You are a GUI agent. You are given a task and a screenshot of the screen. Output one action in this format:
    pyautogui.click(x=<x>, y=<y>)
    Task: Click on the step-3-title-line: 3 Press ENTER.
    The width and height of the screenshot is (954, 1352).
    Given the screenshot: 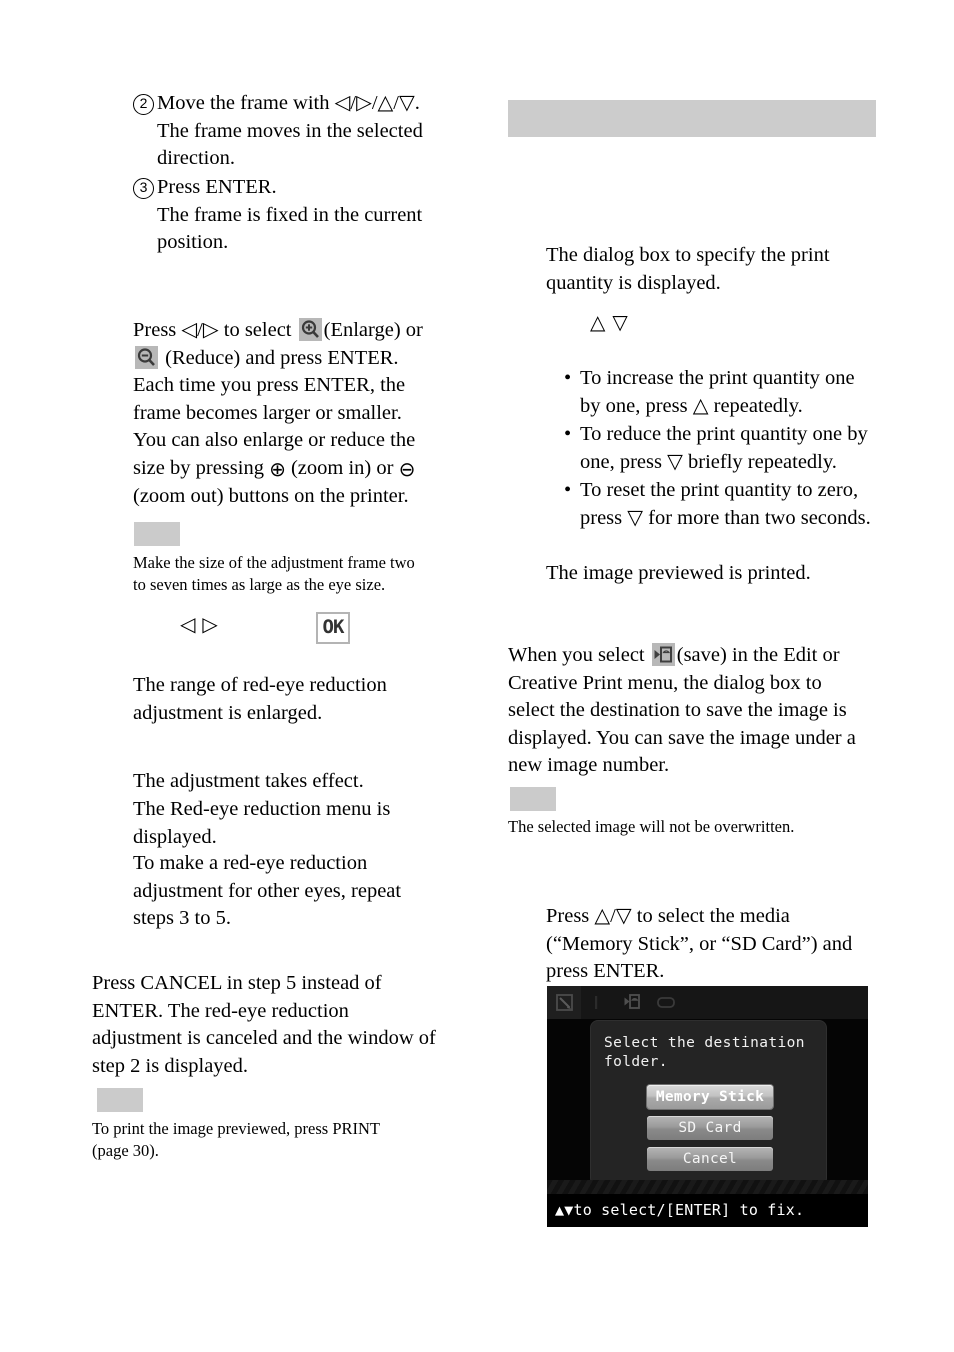 What is the action you would take?
    pyautogui.click(x=303, y=188)
    